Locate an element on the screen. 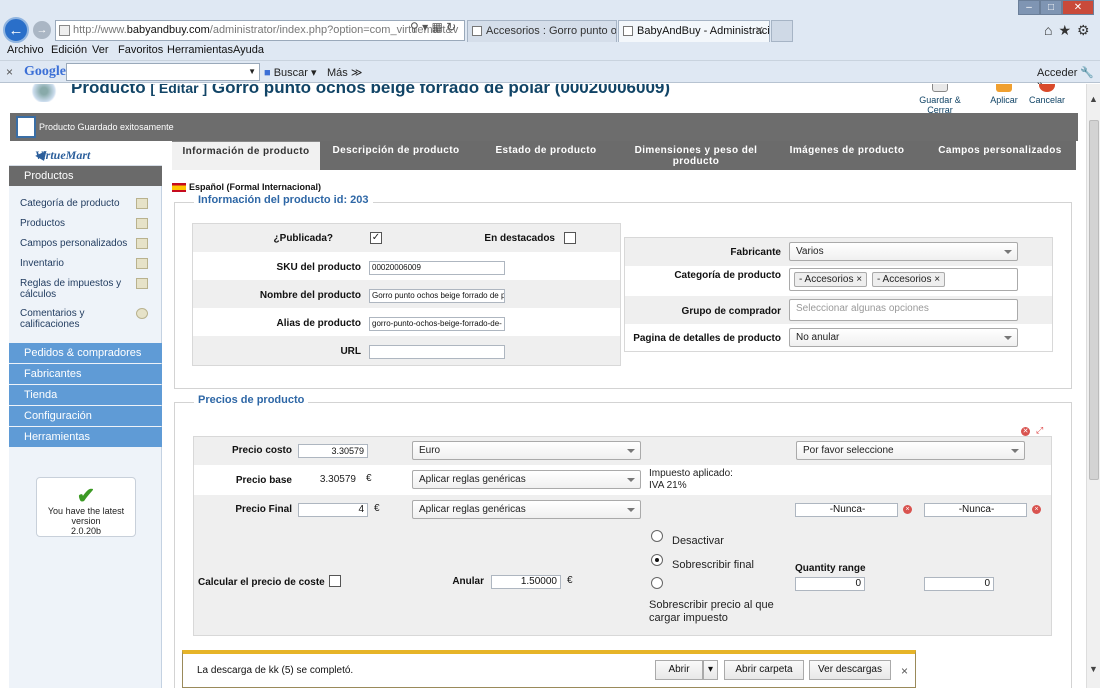 This screenshot has width=1100, height=688. view-downloads-button: Ver descargas is located at coordinates (850, 670).